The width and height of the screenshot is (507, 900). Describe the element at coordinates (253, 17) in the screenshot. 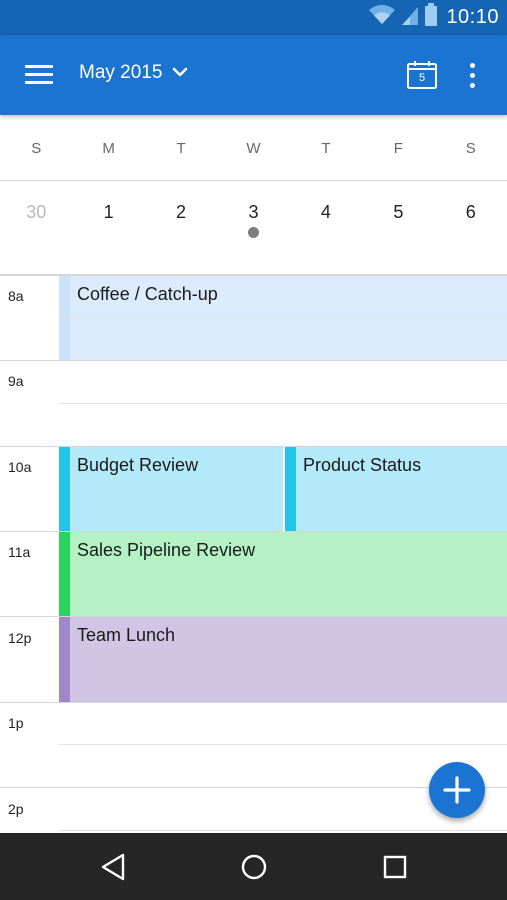

I see `status-bar: 10:10` at that location.